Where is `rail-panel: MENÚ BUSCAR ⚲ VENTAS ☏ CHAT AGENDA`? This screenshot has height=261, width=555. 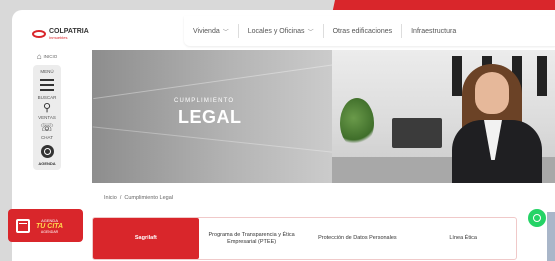 rail-panel: MENÚ BUSCAR ⚲ VENTAS ☏ CHAT AGENDA is located at coordinates (47, 117).